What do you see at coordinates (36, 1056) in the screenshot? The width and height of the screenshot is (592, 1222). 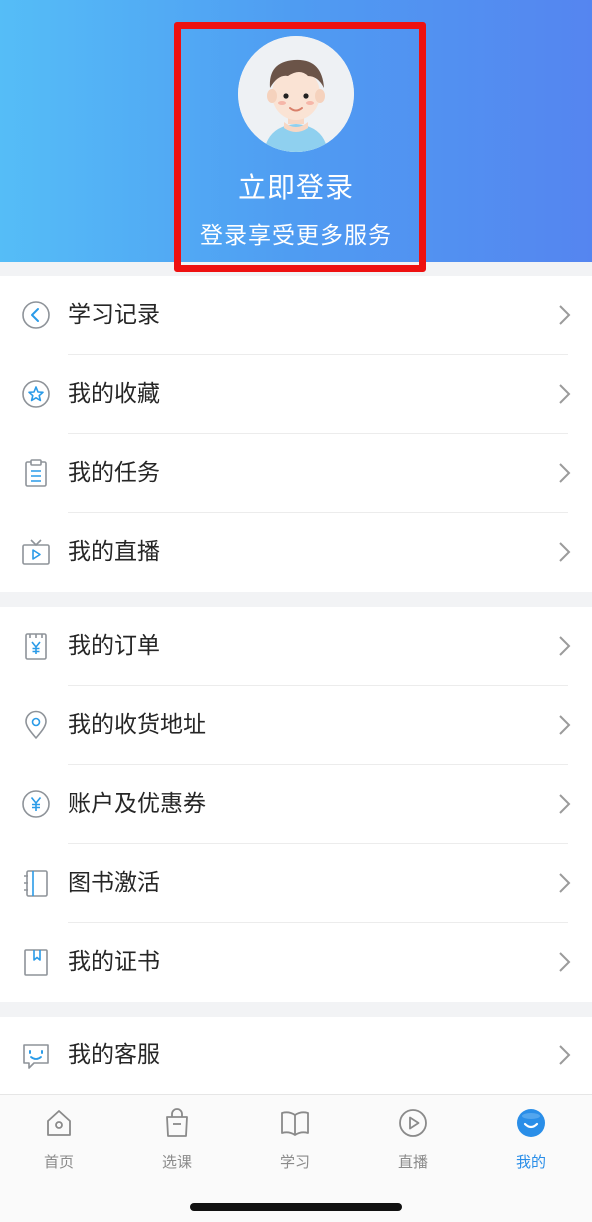 I see `customer-service-icon` at bounding box center [36, 1056].